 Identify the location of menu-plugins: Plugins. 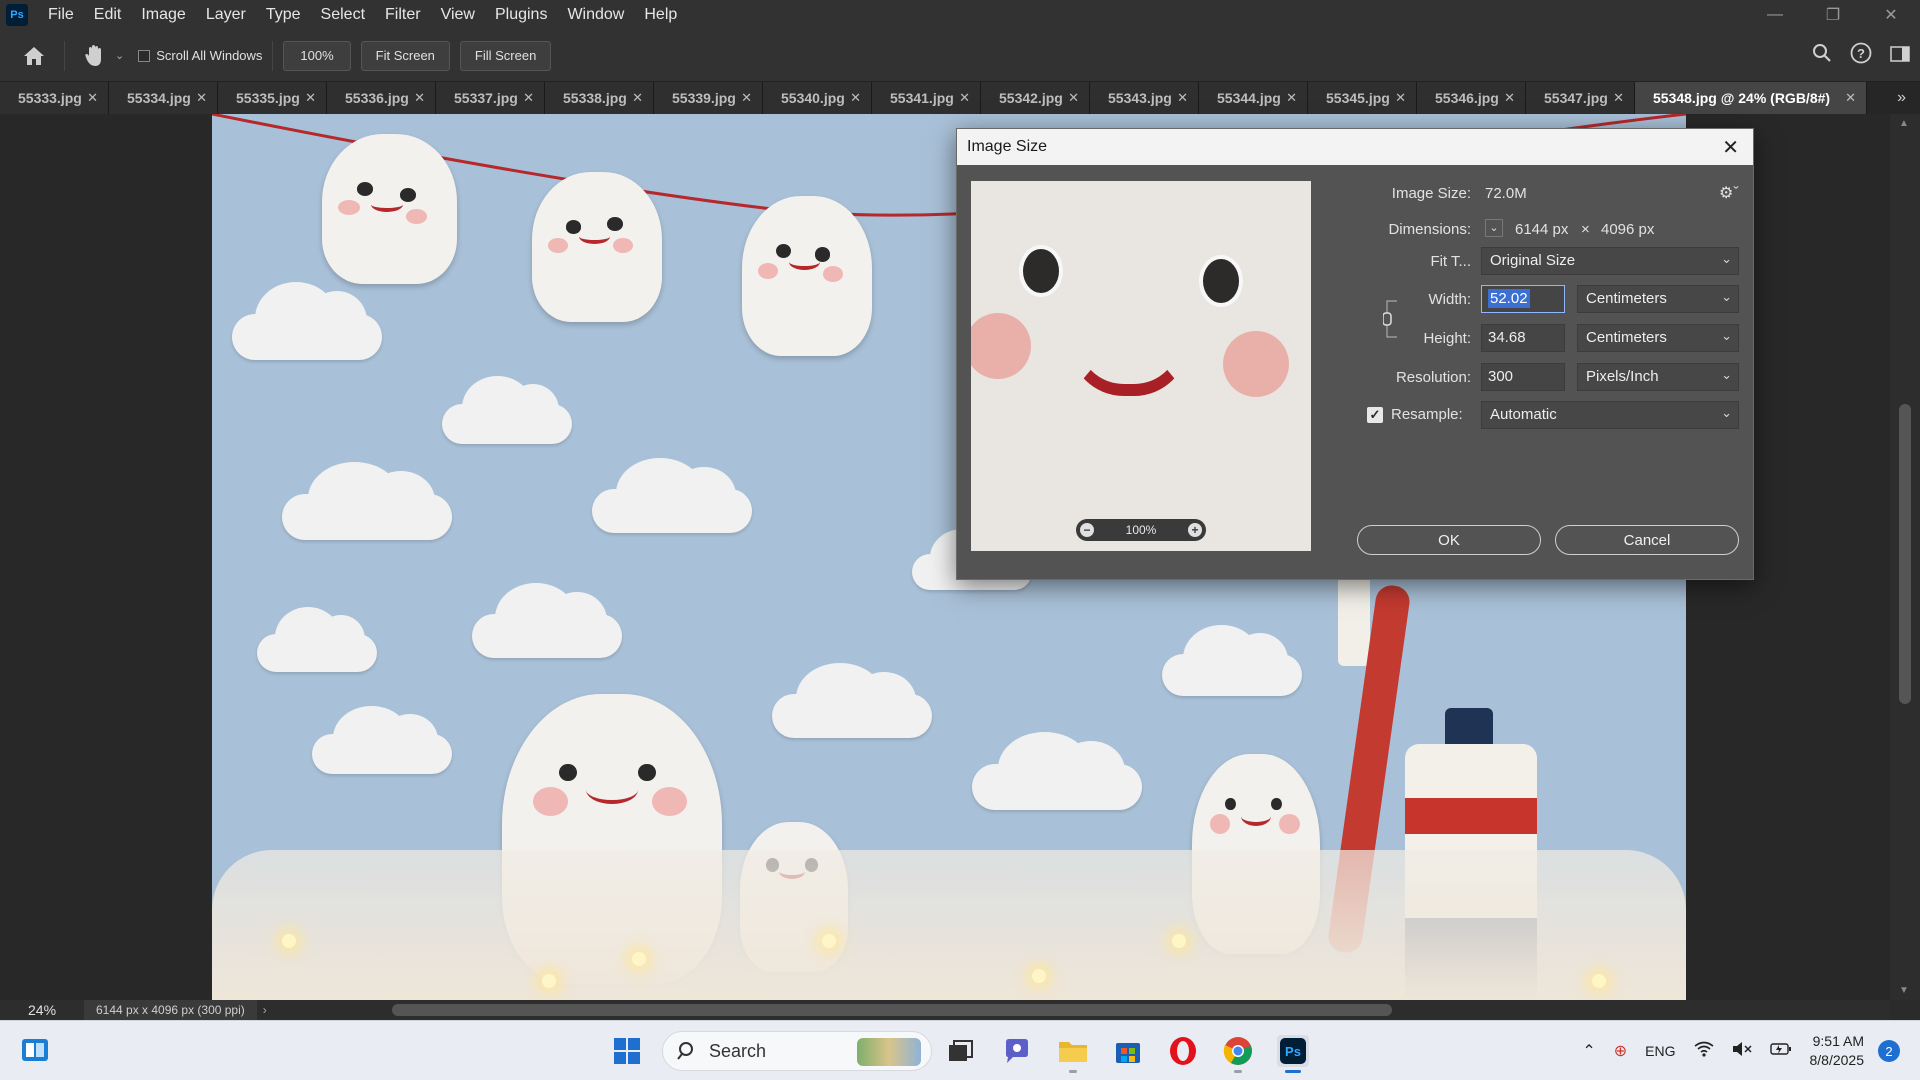
(521, 15).